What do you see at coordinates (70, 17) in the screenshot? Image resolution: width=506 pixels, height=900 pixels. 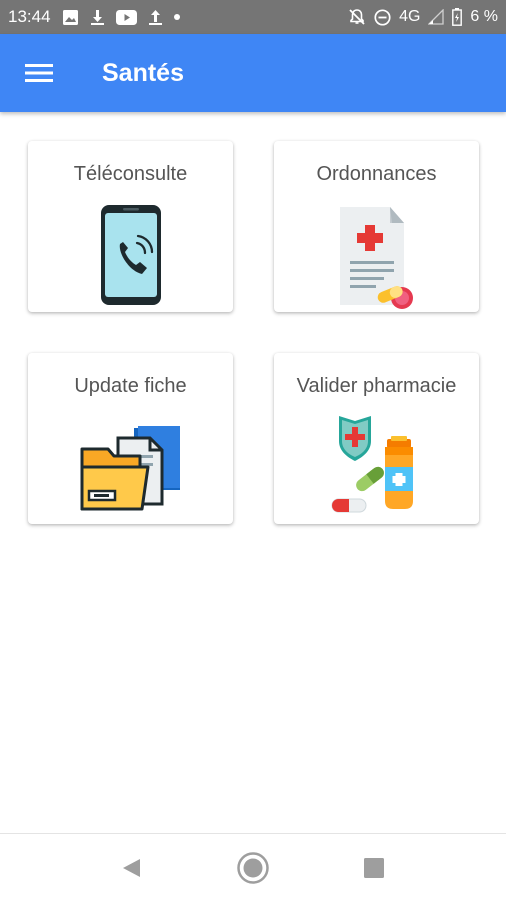 I see `image-icon` at bounding box center [70, 17].